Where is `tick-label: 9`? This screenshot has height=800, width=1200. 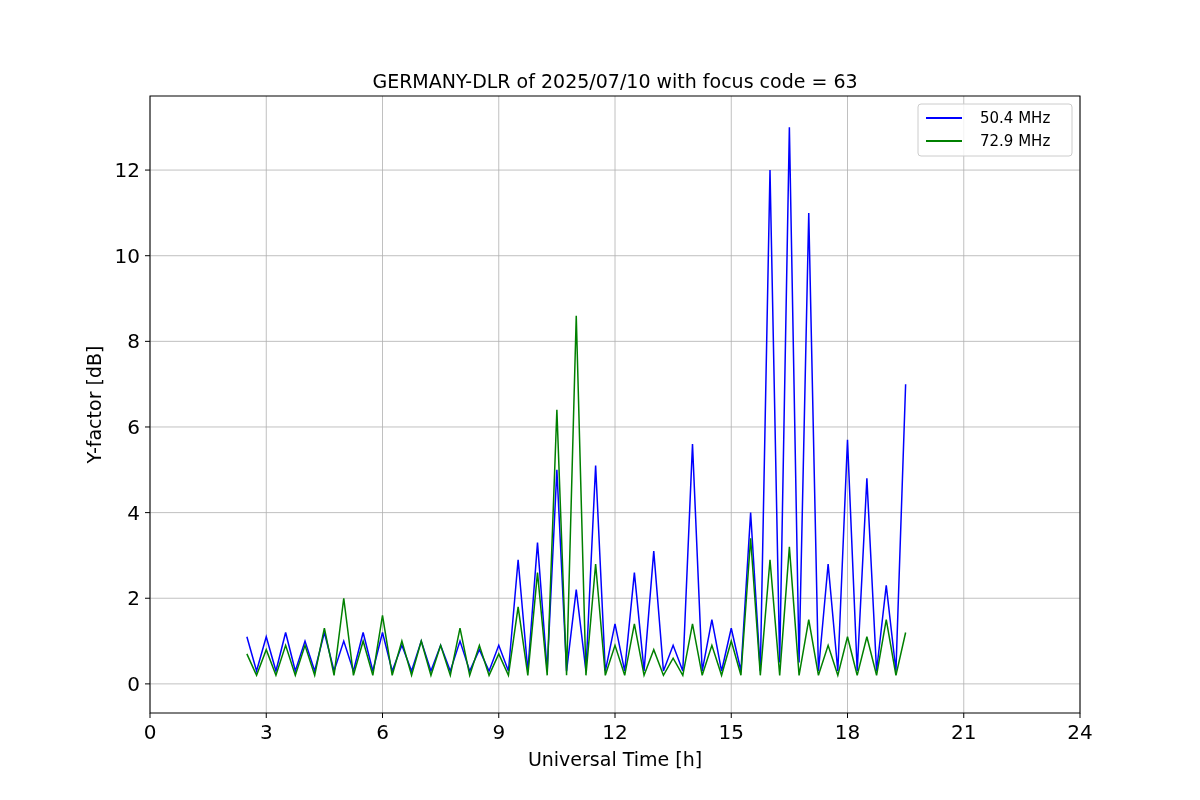
tick-label: 9 is located at coordinates (499, 732).